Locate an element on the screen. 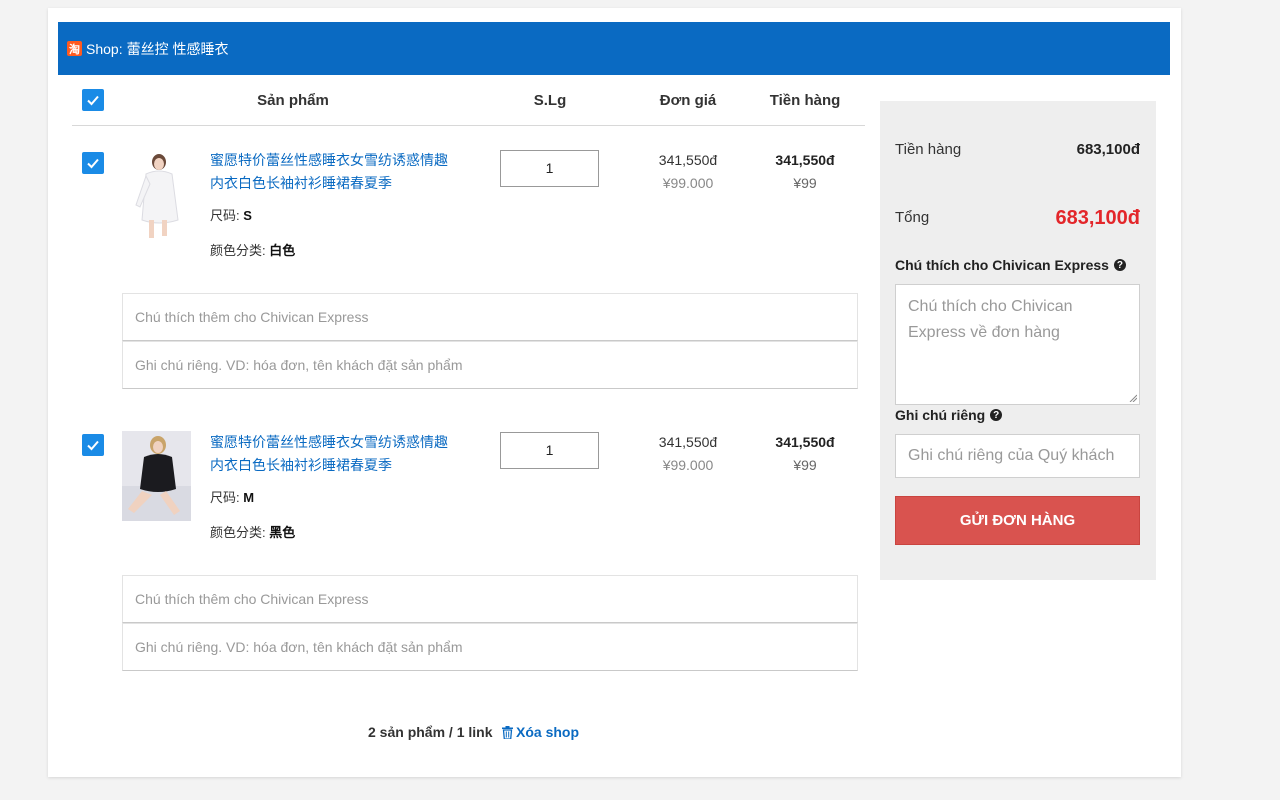 This screenshot has height=800, width=1280. shop-header: 淘 Shop: 蕾丝控 性感睡衣 is located at coordinates (614, 48).